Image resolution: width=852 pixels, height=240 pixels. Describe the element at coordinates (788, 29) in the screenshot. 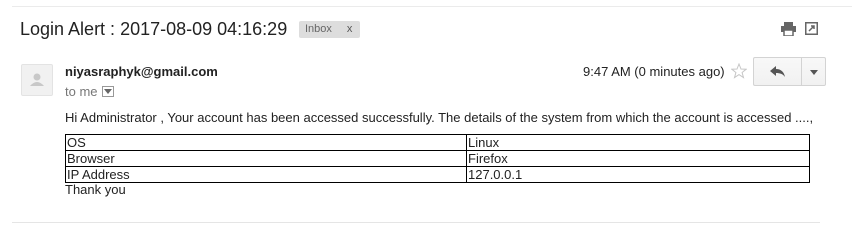

I see `print-icon` at that location.